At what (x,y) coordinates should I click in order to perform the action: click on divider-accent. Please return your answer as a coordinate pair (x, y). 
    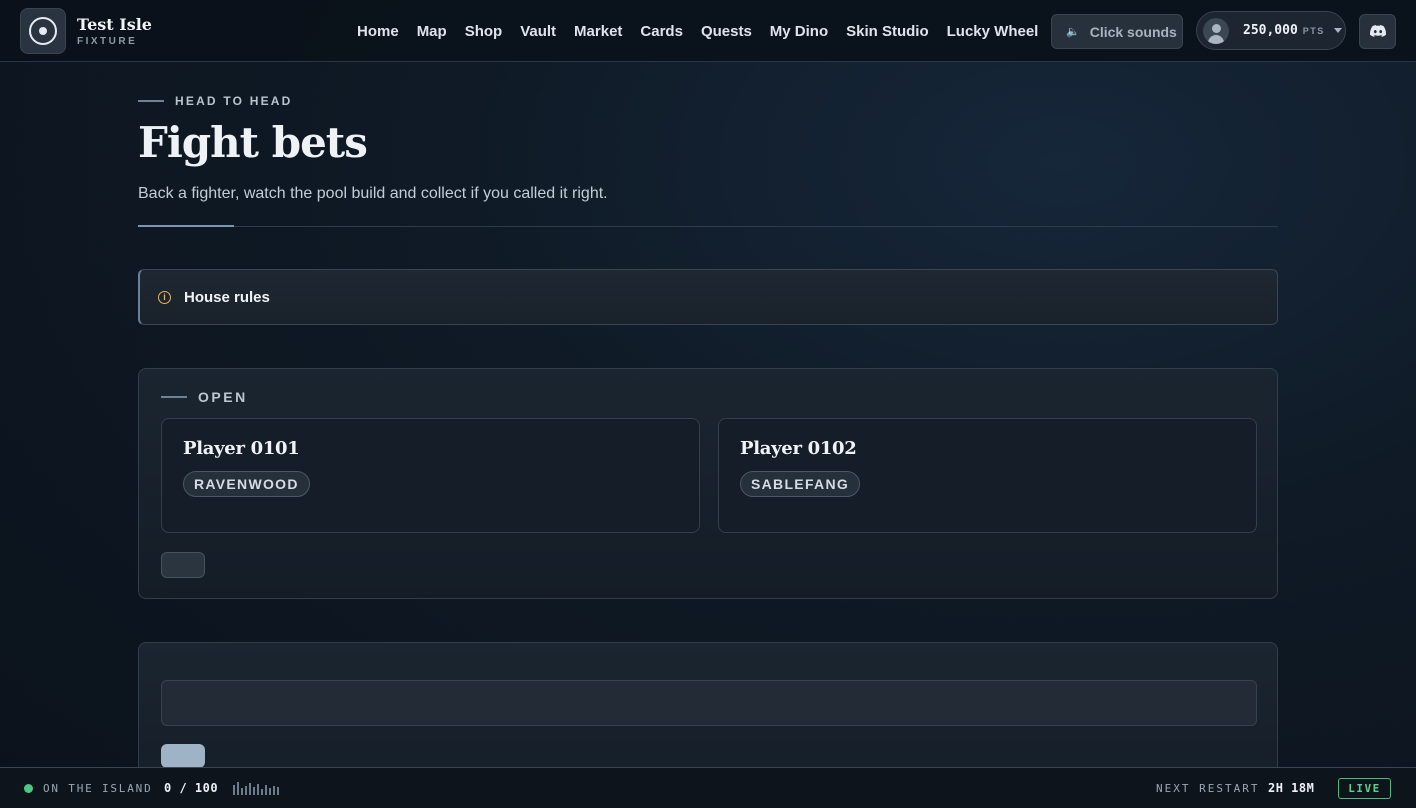
    Looking at the image, I should click on (186, 226).